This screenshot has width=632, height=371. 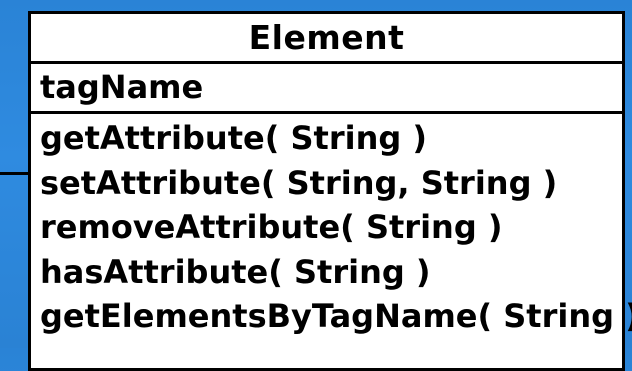 What do you see at coordinates (336, 316) in the screenshot?
I see `method-getelementsbytagname: getElementsByTagName( String )` at bounding box center [336, 316].